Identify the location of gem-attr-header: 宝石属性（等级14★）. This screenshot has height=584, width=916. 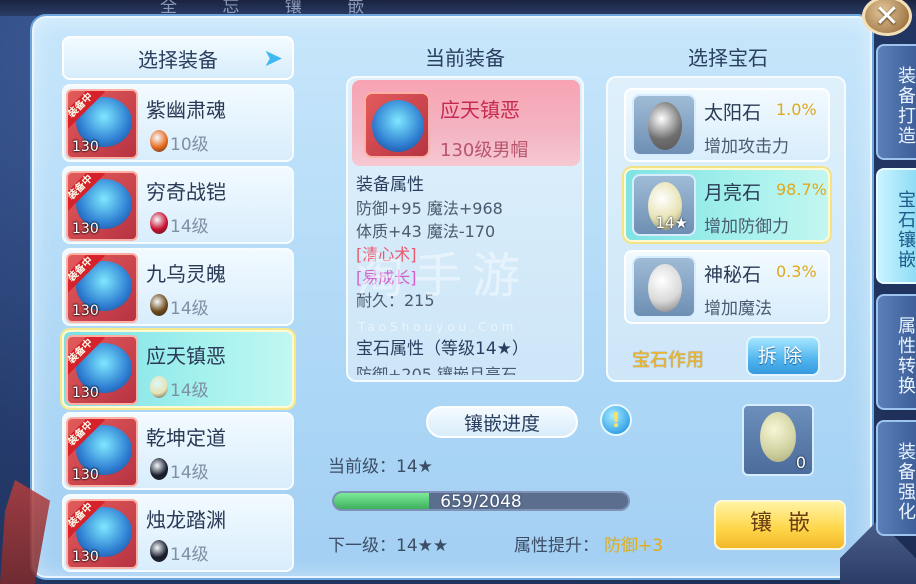
(442, 349).